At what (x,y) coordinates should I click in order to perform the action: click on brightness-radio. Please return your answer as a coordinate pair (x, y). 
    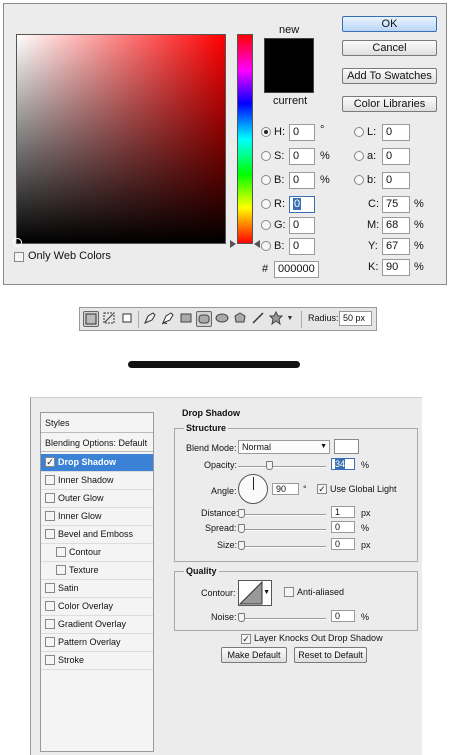
    Looking at the image, I should click on (266, 180).